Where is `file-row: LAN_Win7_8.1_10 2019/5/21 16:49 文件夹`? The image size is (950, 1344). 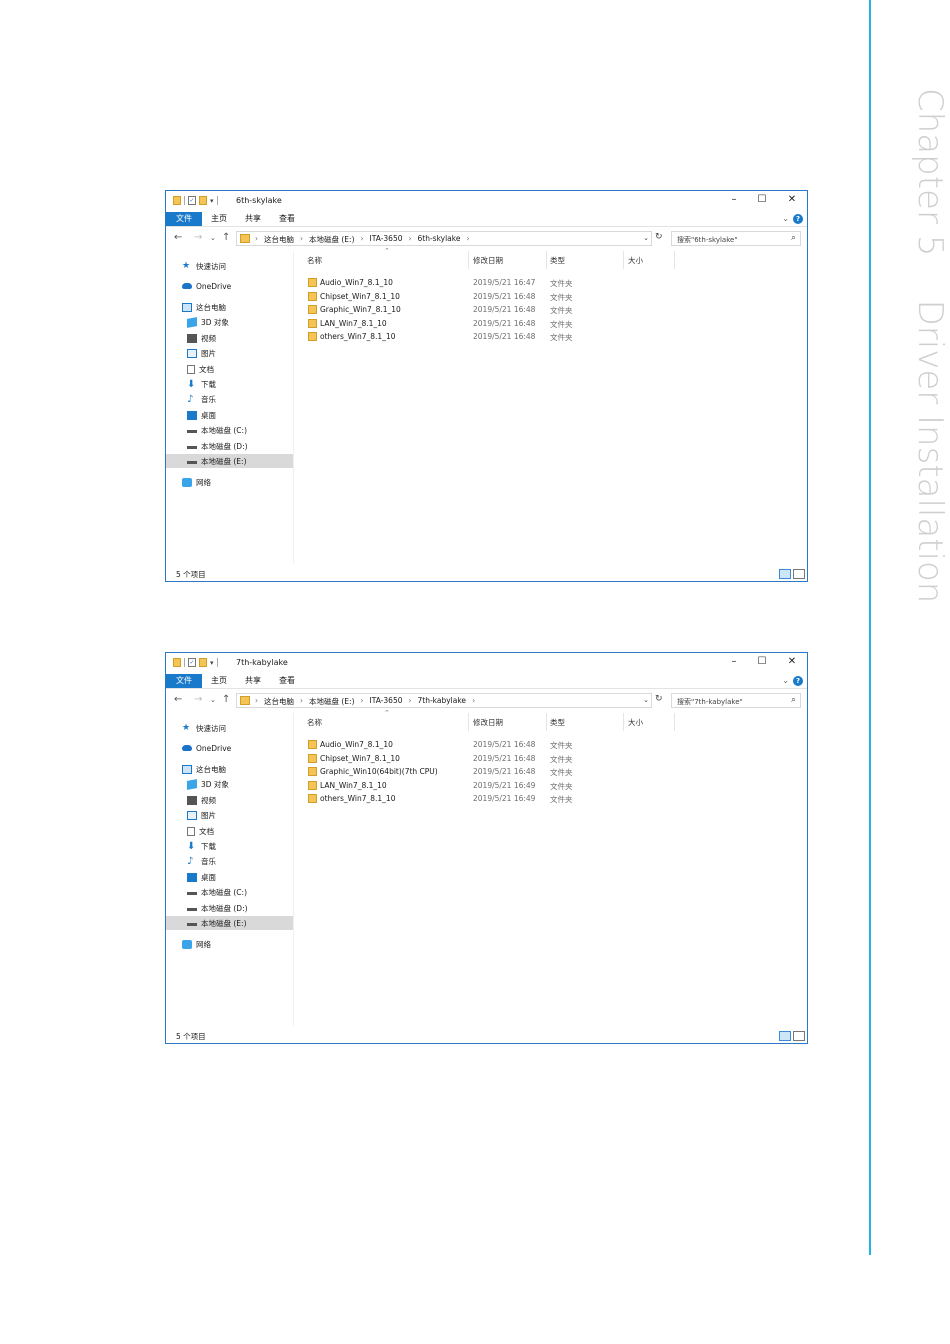
file-row: LAN_Win7_8.1_10 2019/5/21 16:49 文件夹 is located at coordinates (551, 786).